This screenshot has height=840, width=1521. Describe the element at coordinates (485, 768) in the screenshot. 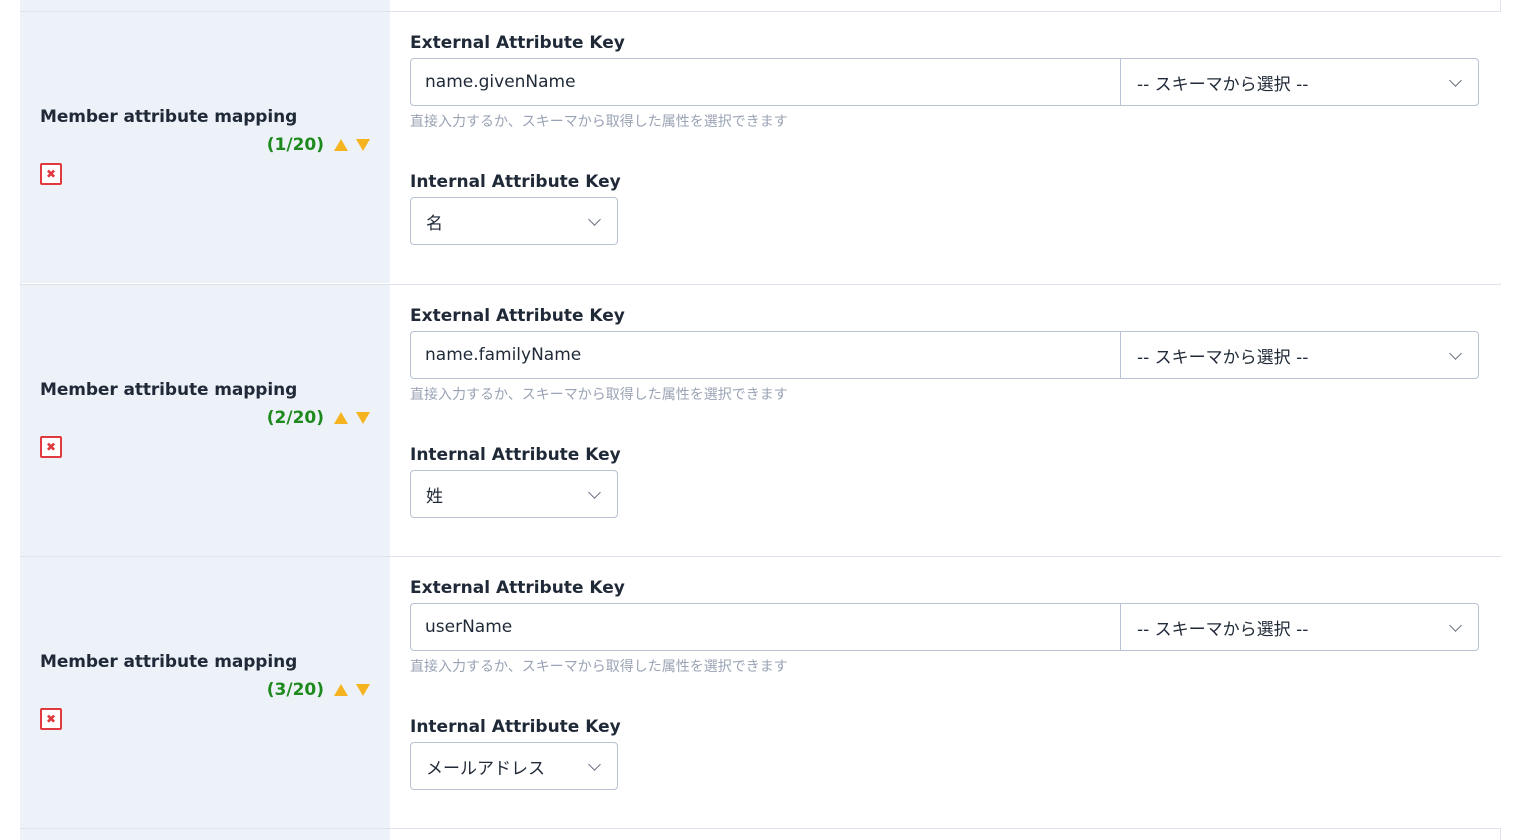

I see `internal-key-value: メールアドレス` at that location.